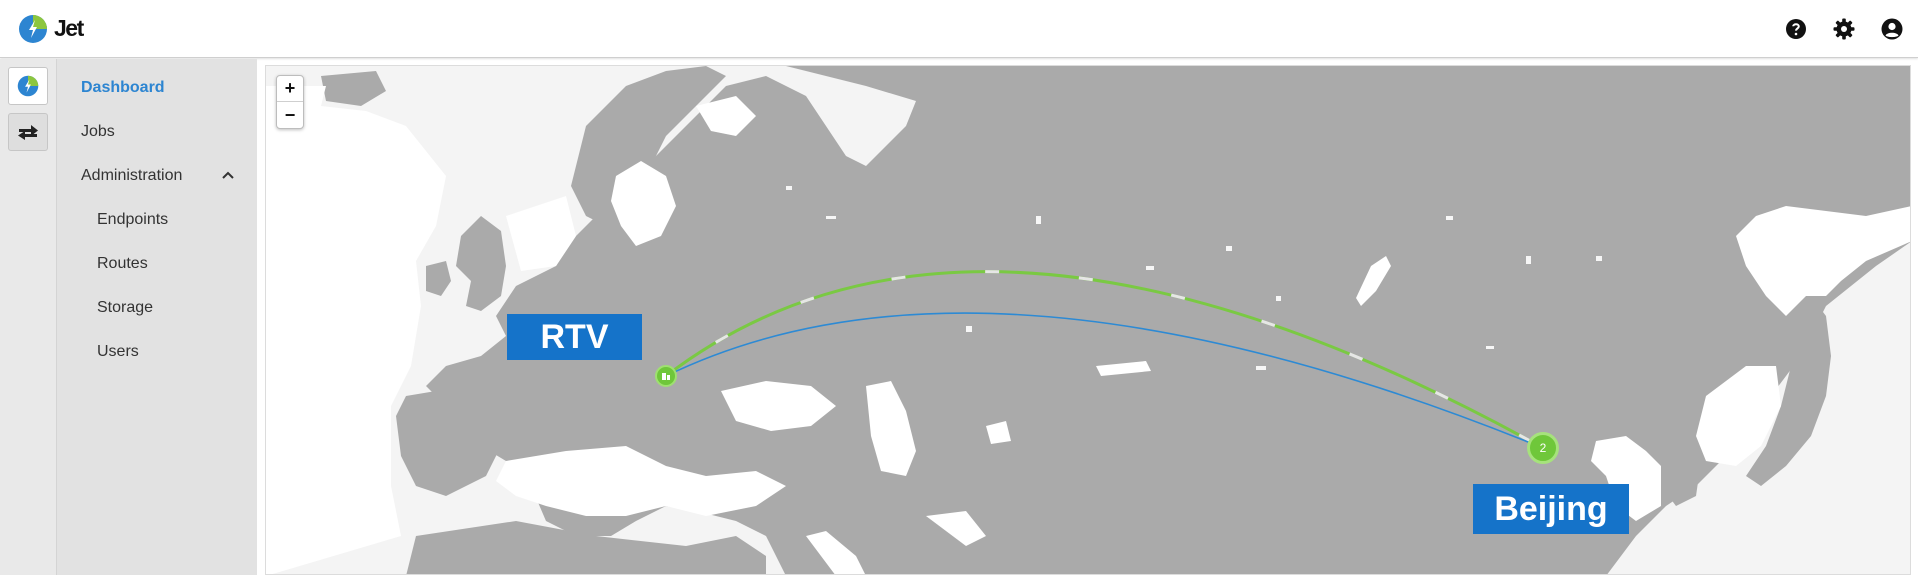 This screenshot has height=575, width=1918. I want to click on rail-swap-button, so click(28, 132).